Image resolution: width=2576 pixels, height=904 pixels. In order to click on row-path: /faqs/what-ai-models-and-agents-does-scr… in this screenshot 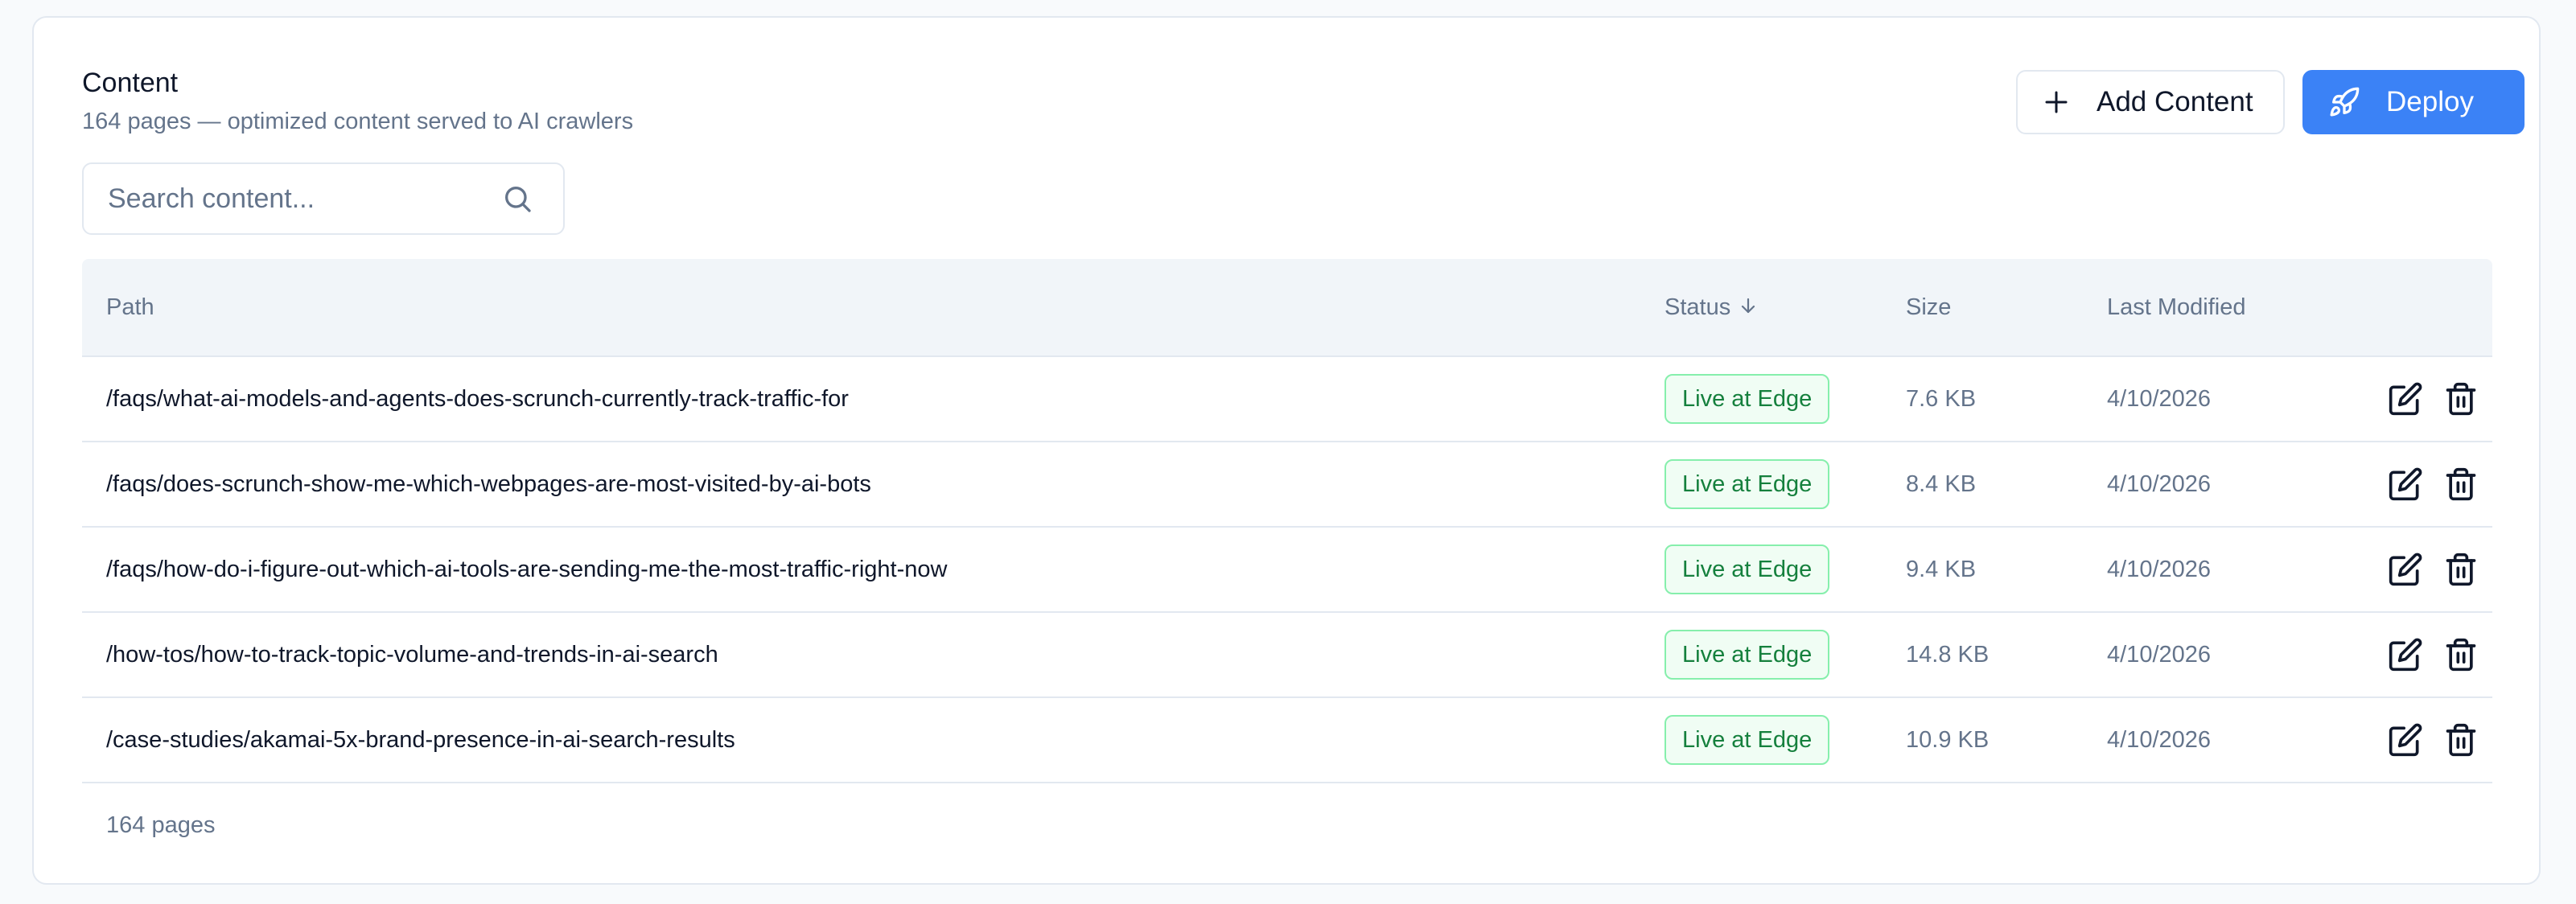, I will do `click(477, 399)`.